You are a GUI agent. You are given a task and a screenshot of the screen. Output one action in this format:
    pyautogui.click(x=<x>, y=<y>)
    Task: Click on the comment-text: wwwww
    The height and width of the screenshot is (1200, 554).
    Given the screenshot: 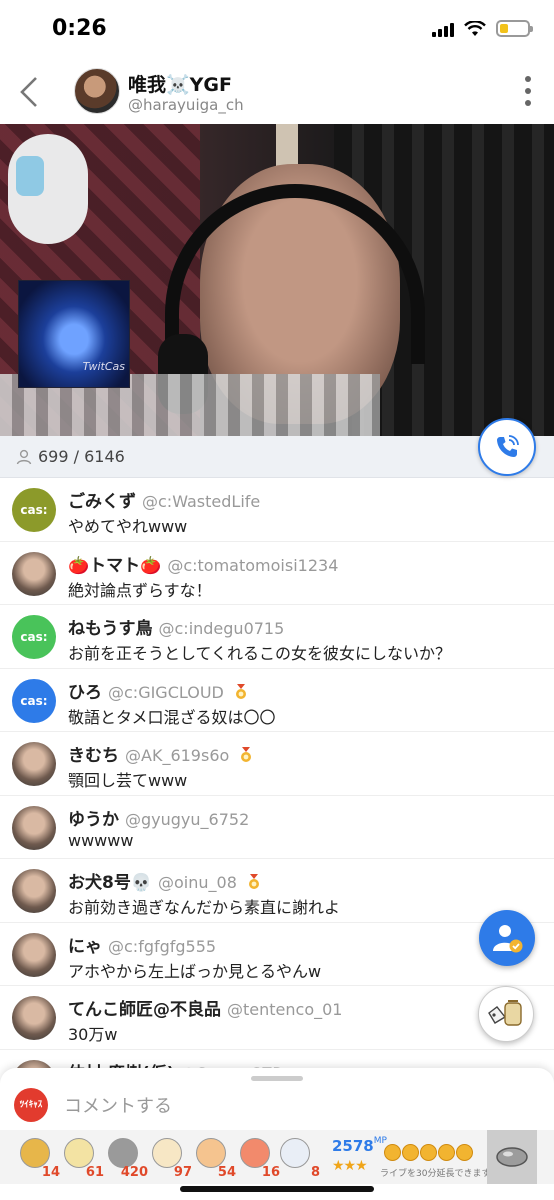 What is the action you would take?
    pyautogui.click(x=101, y=840)
    